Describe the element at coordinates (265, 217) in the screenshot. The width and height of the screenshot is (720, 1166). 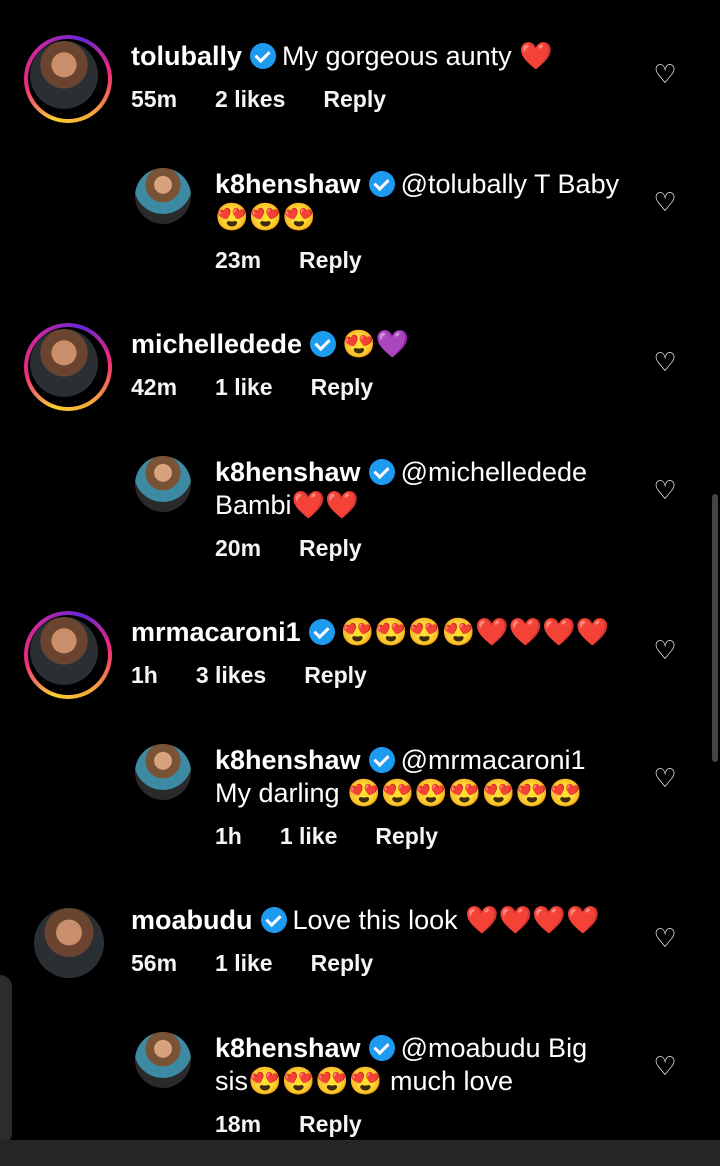
I see `comment-text-continued: 😍😍😍` at that location.